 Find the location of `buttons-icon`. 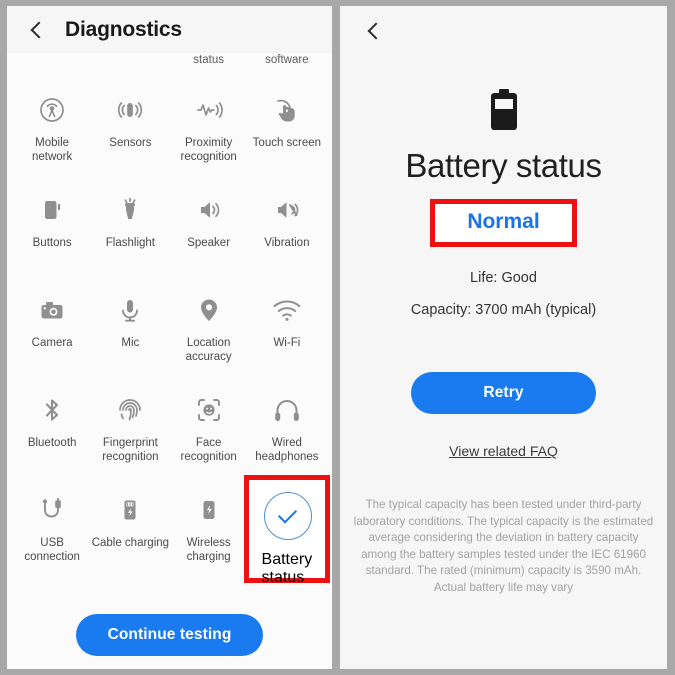

buttons-icon is located at coordinates (52, 210).